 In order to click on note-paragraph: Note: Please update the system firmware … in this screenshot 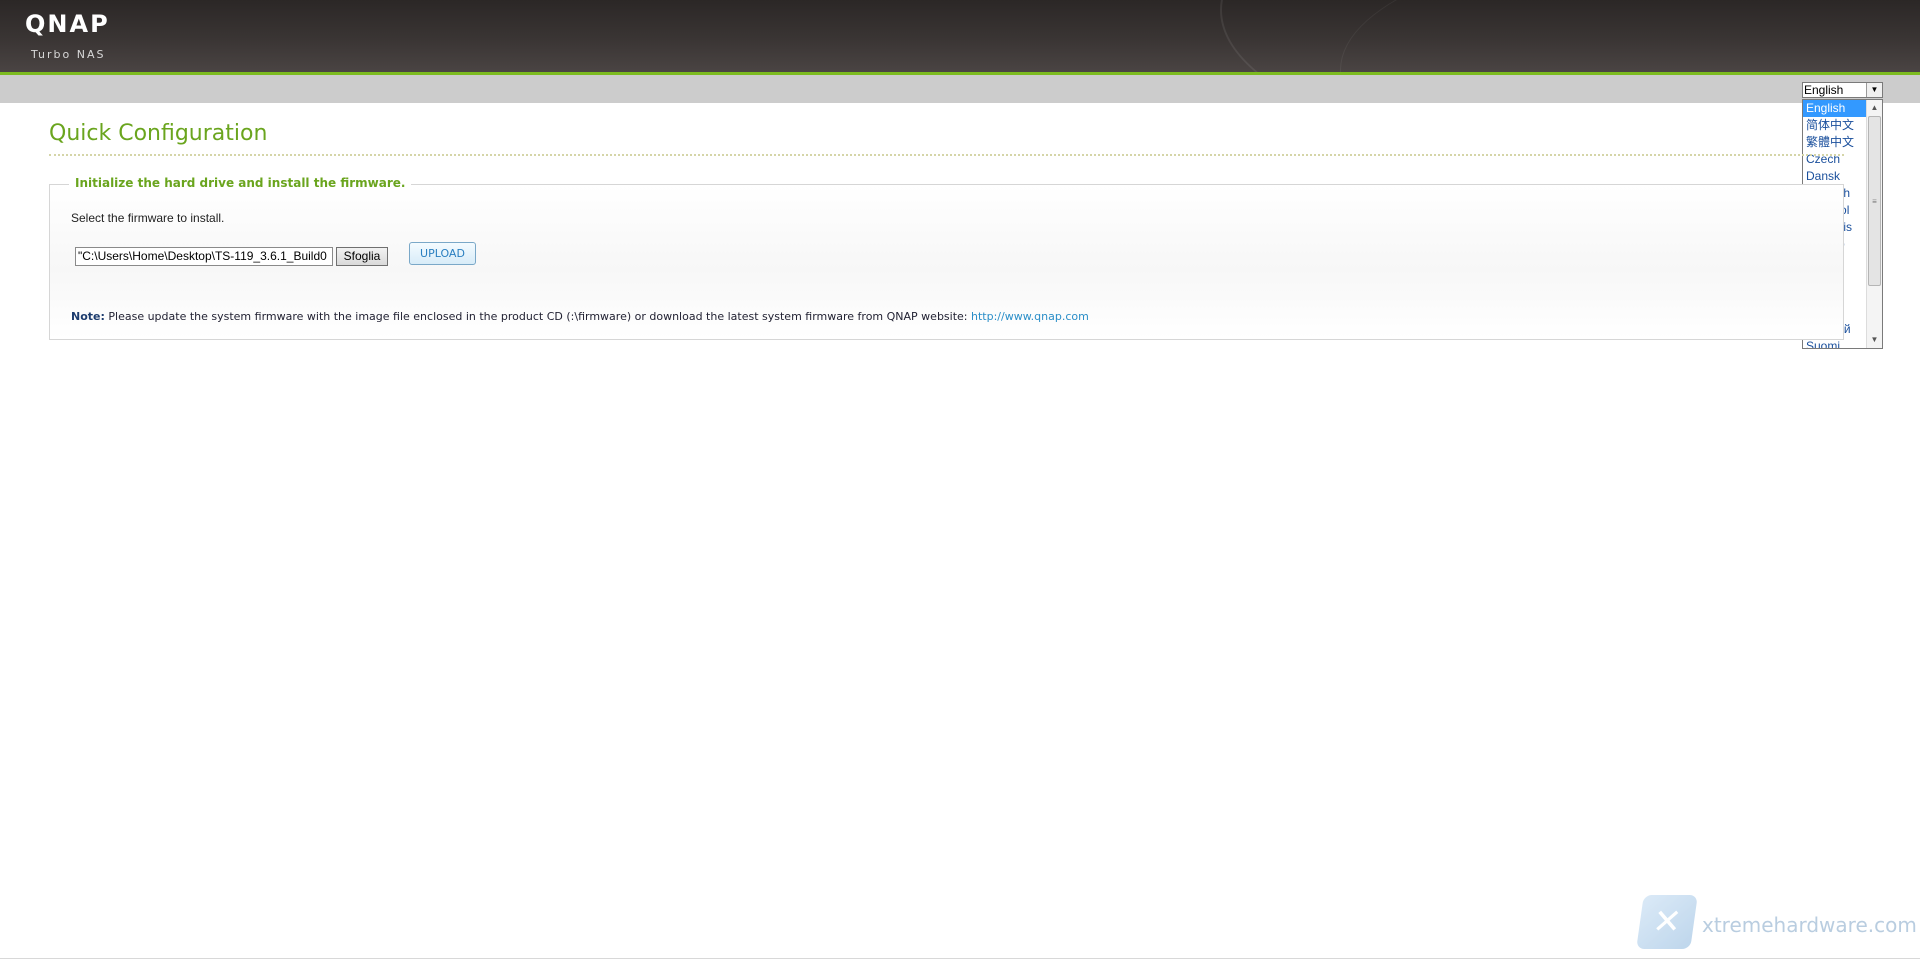, I will do `click(580, 316)`.